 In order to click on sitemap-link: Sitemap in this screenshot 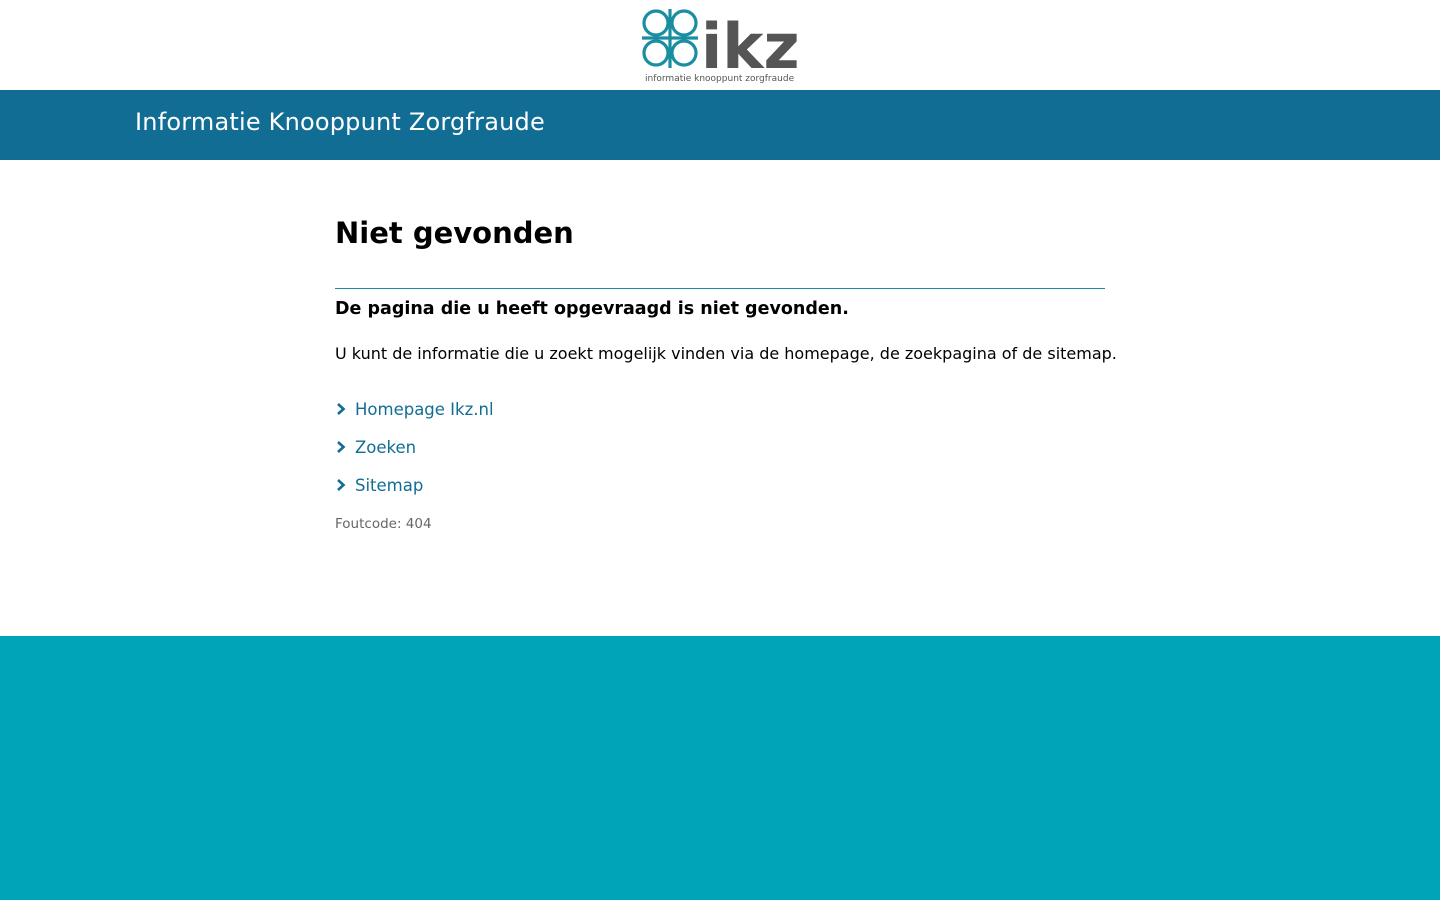, I will do `click(389, 485)`.